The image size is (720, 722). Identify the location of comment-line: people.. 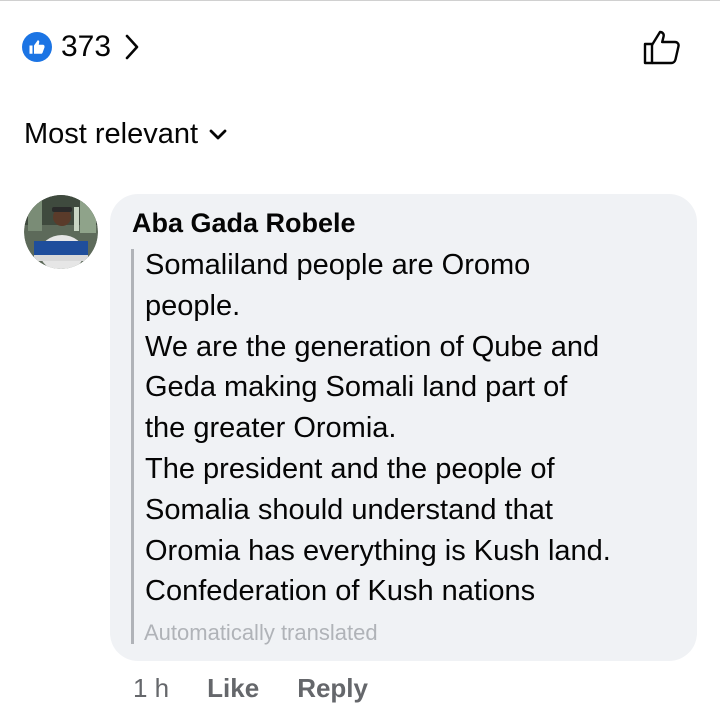
(193, 305).